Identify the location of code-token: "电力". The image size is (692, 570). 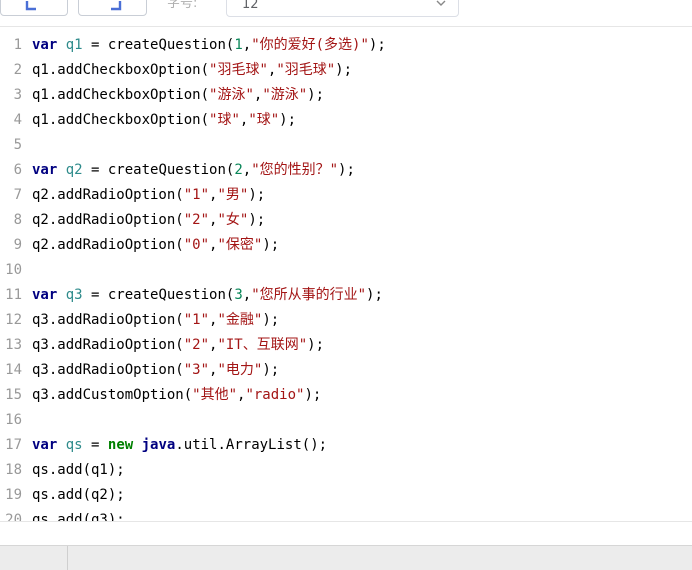
(240, 370).